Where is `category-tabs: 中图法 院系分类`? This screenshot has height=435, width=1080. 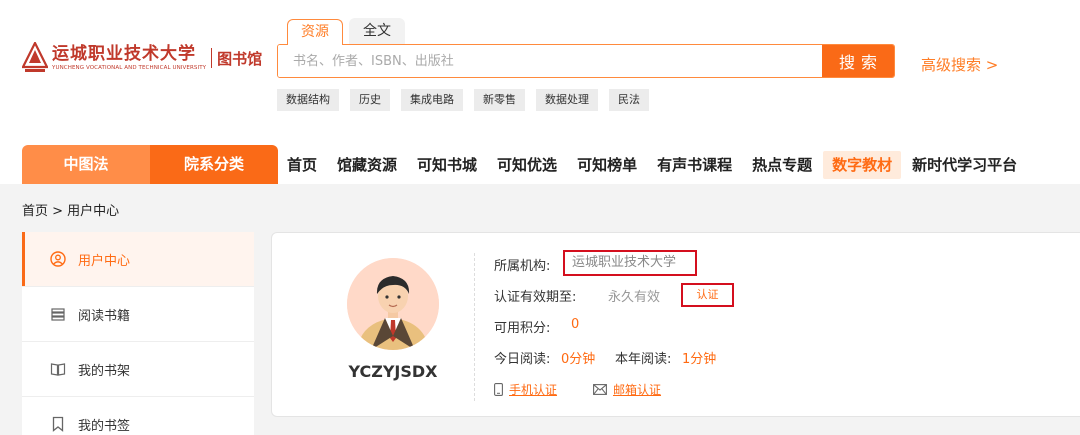 category-tabs: 中图法 院系分类 is located at coordinates (150, 164).